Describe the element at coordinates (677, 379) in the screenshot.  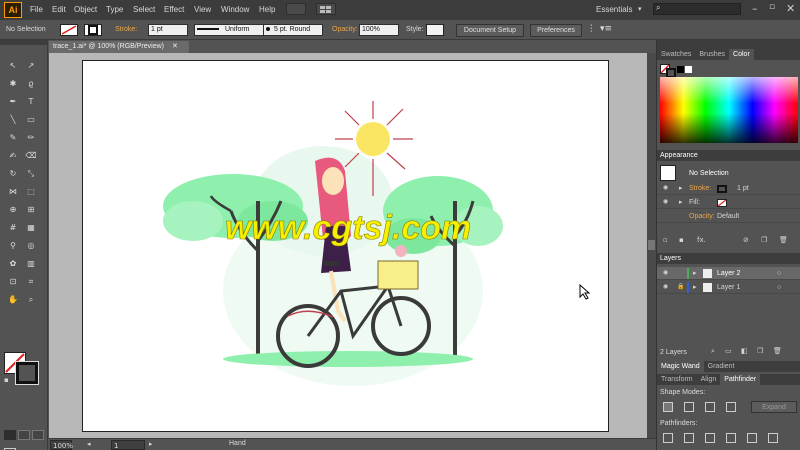
I see `tab-transform: Transform` at that location.